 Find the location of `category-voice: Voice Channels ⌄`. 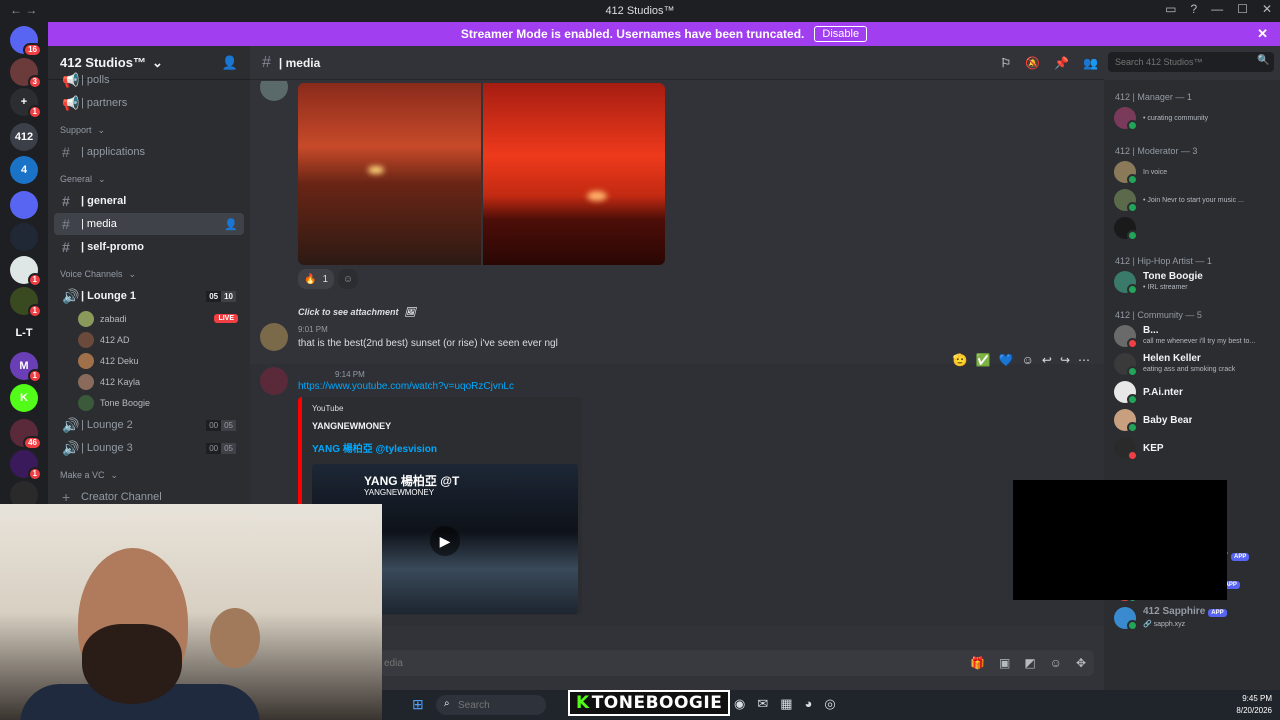

category-voice: Voice Channels ⌄ is located at coordinates (149, 274).